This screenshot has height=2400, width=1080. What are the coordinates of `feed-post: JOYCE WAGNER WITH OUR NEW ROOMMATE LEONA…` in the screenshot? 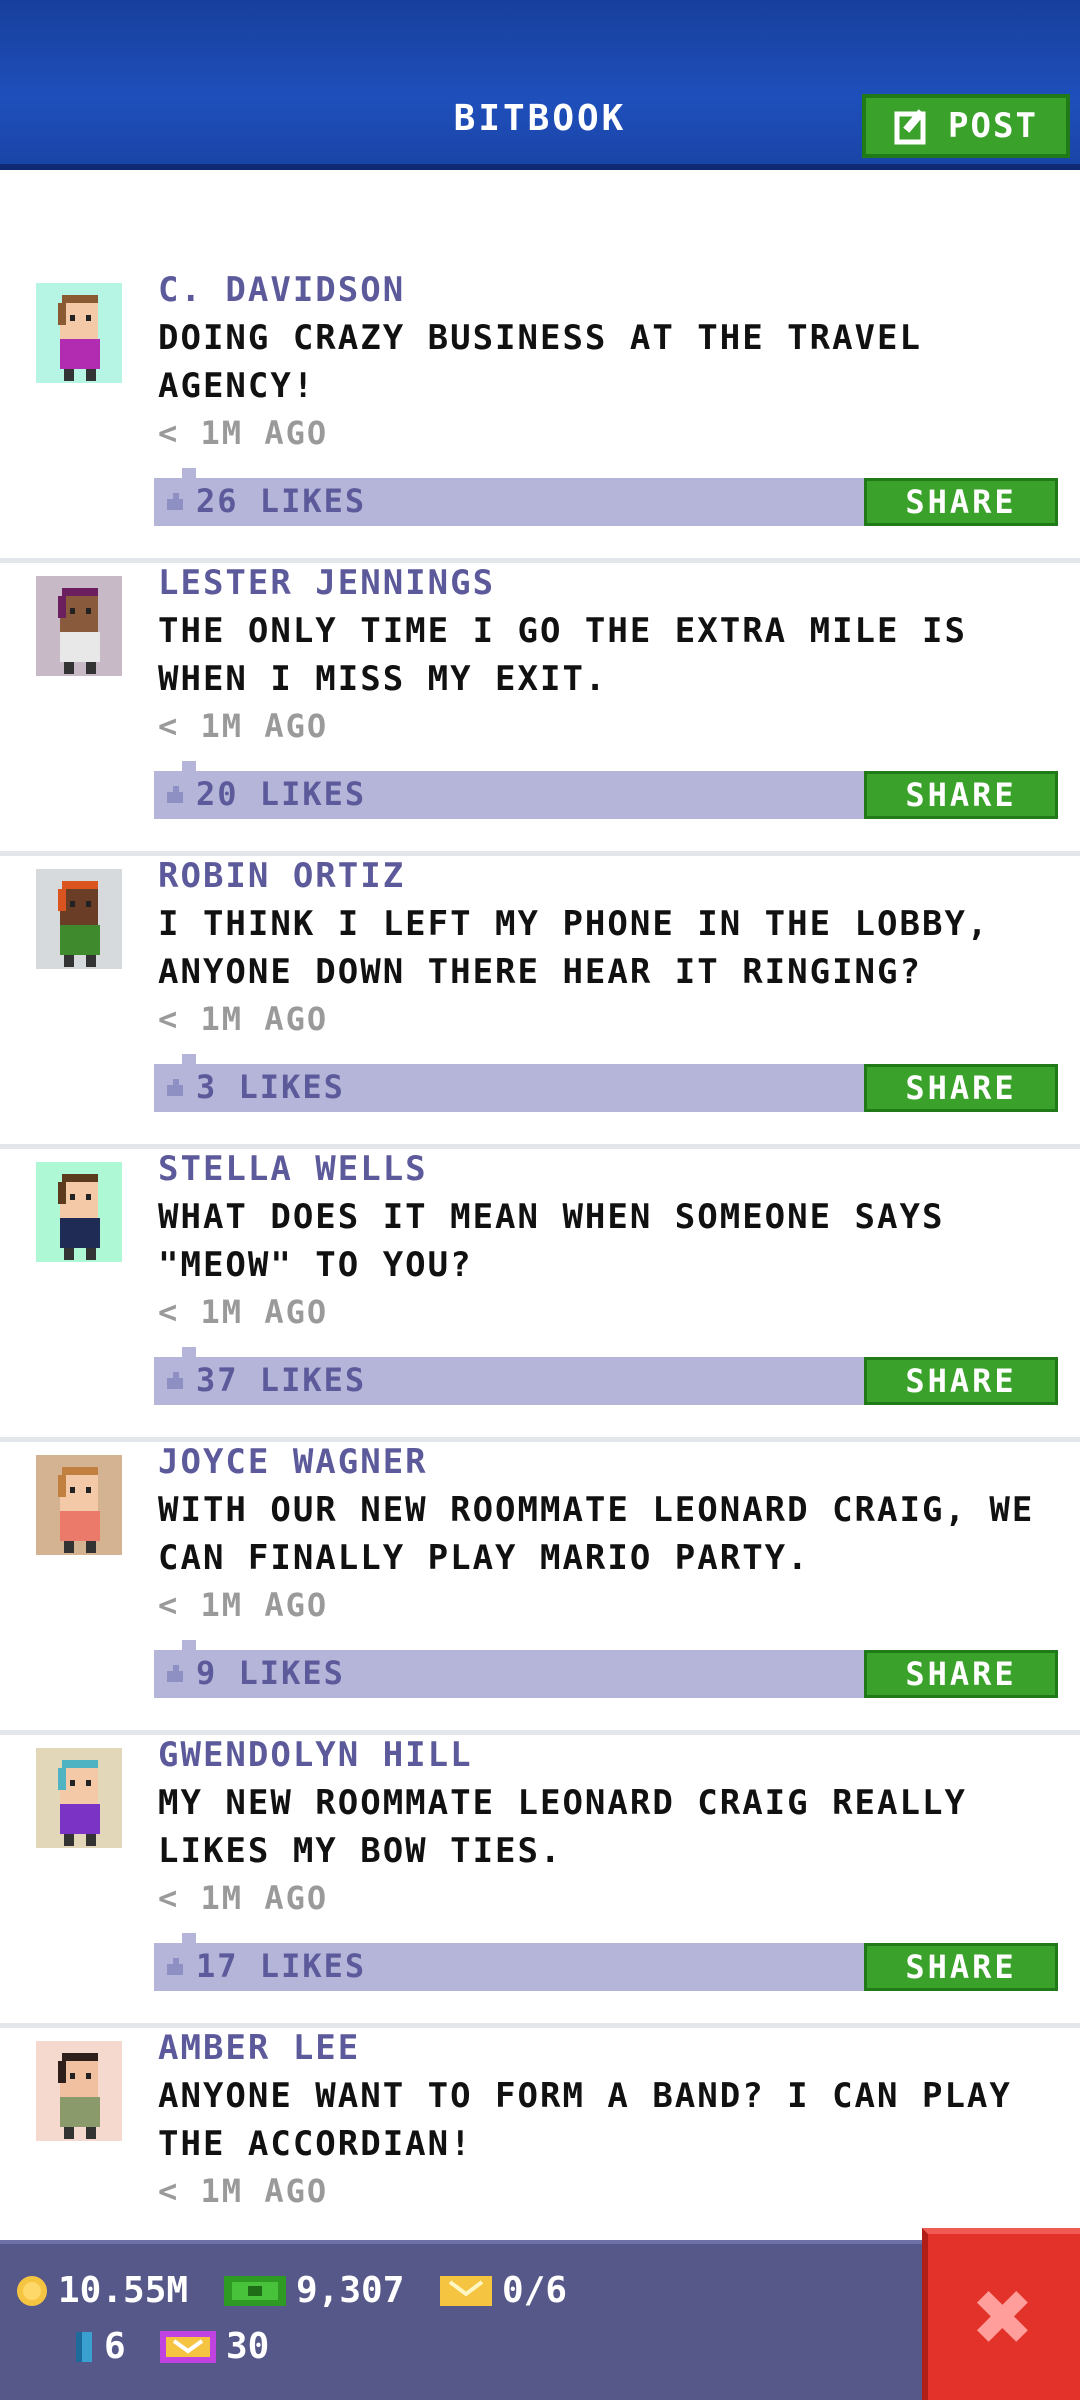 It's located at (540, 1588).